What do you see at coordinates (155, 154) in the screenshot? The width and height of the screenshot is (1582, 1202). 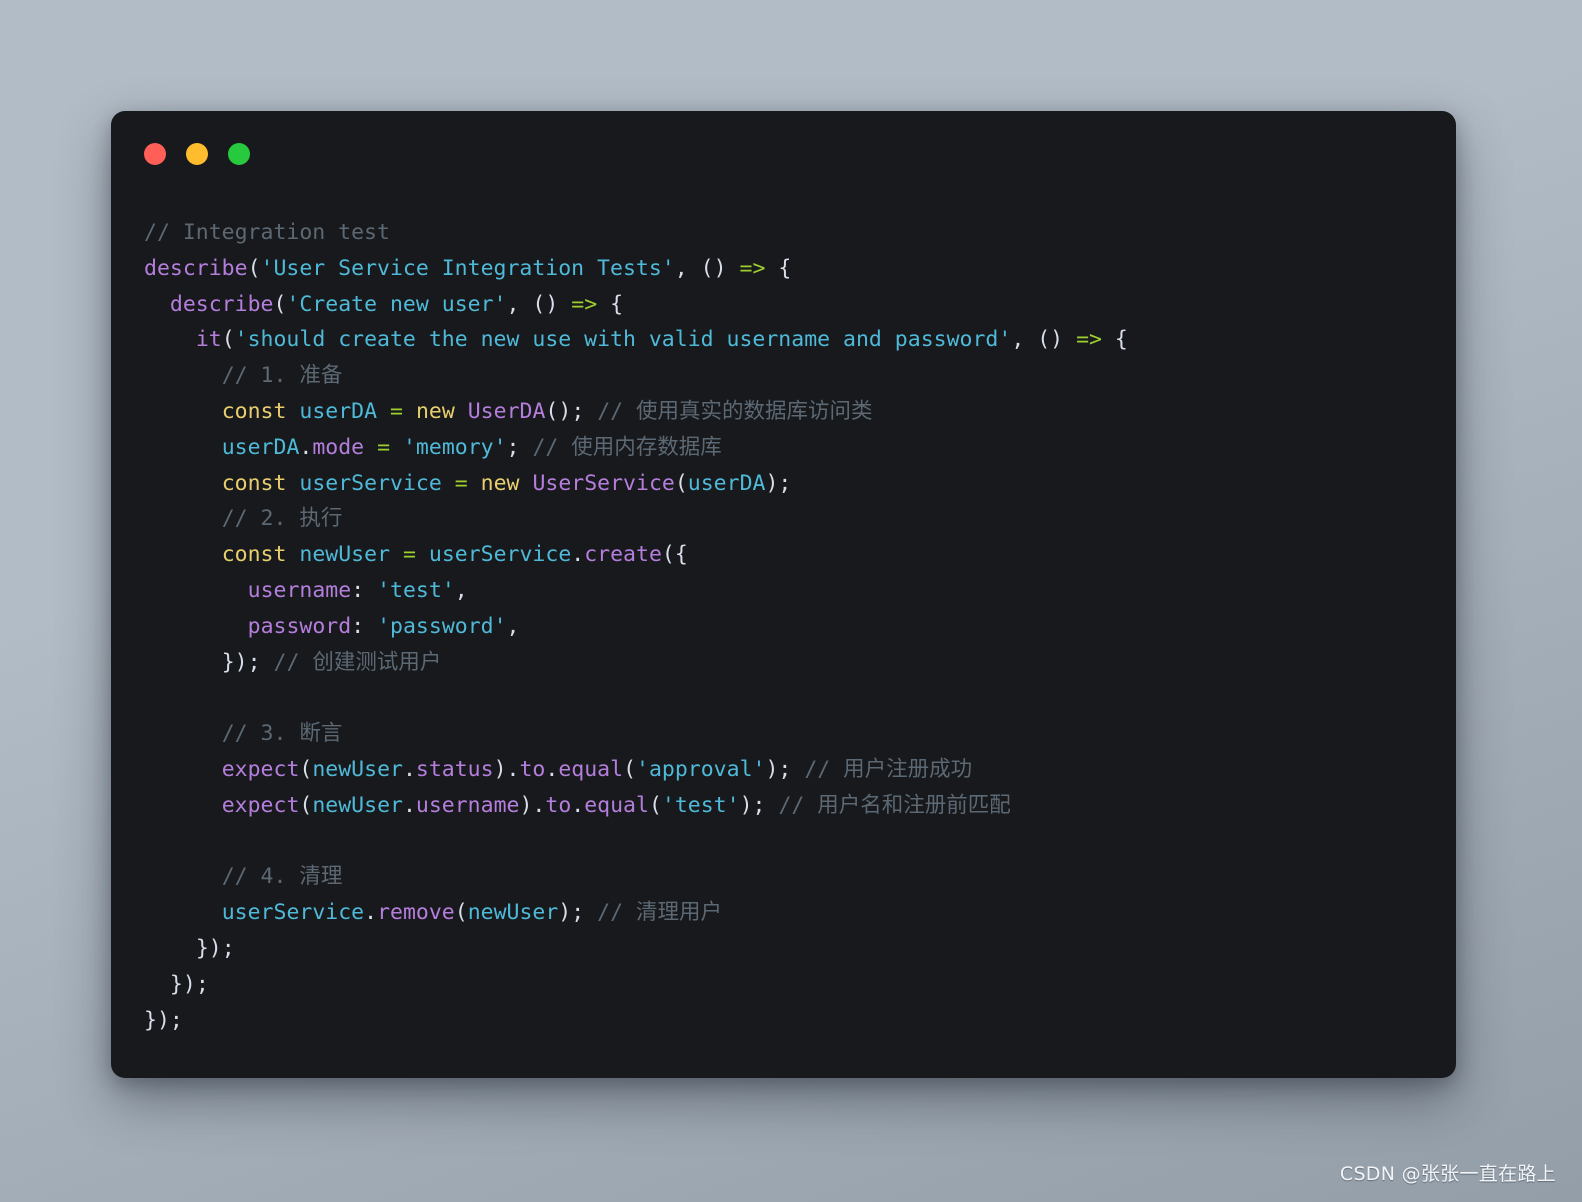 I see `close-button-icon` at bounding box center [155, 154].